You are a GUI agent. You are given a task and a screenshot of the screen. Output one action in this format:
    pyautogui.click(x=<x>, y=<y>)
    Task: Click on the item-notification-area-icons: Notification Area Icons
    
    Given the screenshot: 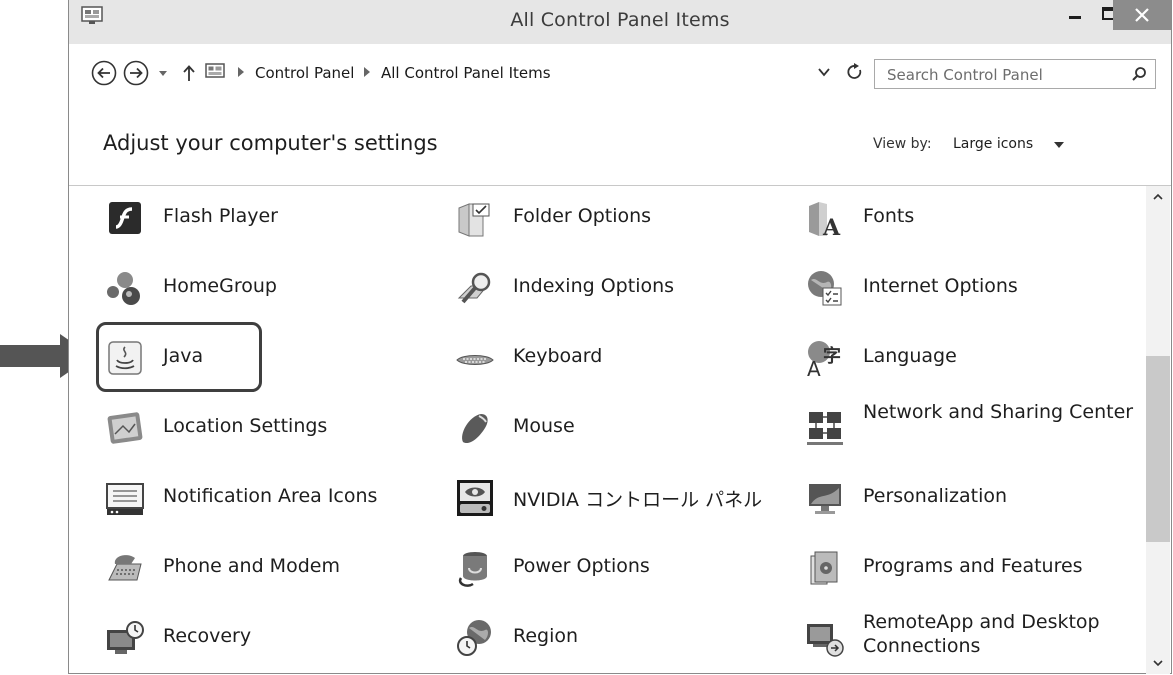 What is the action you would take?
    pyautogui.click(x=275, y=497)
    